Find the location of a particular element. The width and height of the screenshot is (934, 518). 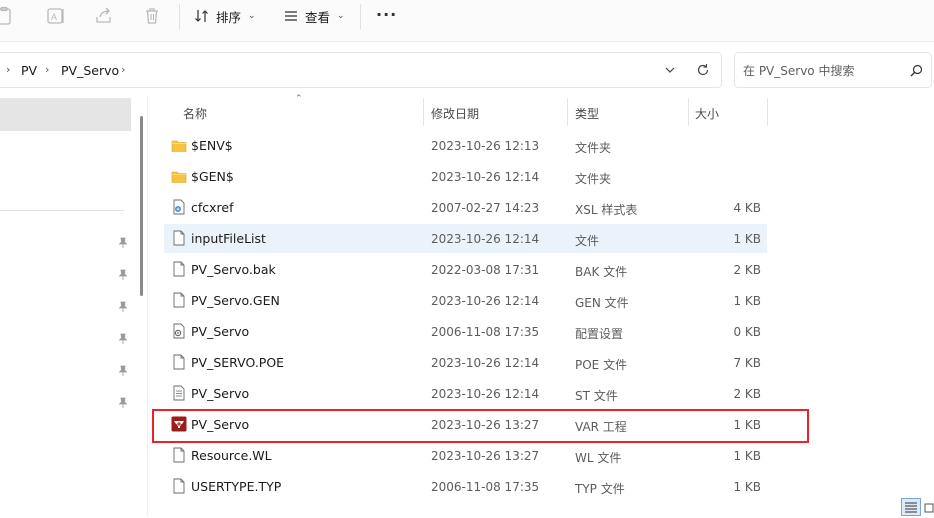

paste-icon is located at coordinates (8, 16).